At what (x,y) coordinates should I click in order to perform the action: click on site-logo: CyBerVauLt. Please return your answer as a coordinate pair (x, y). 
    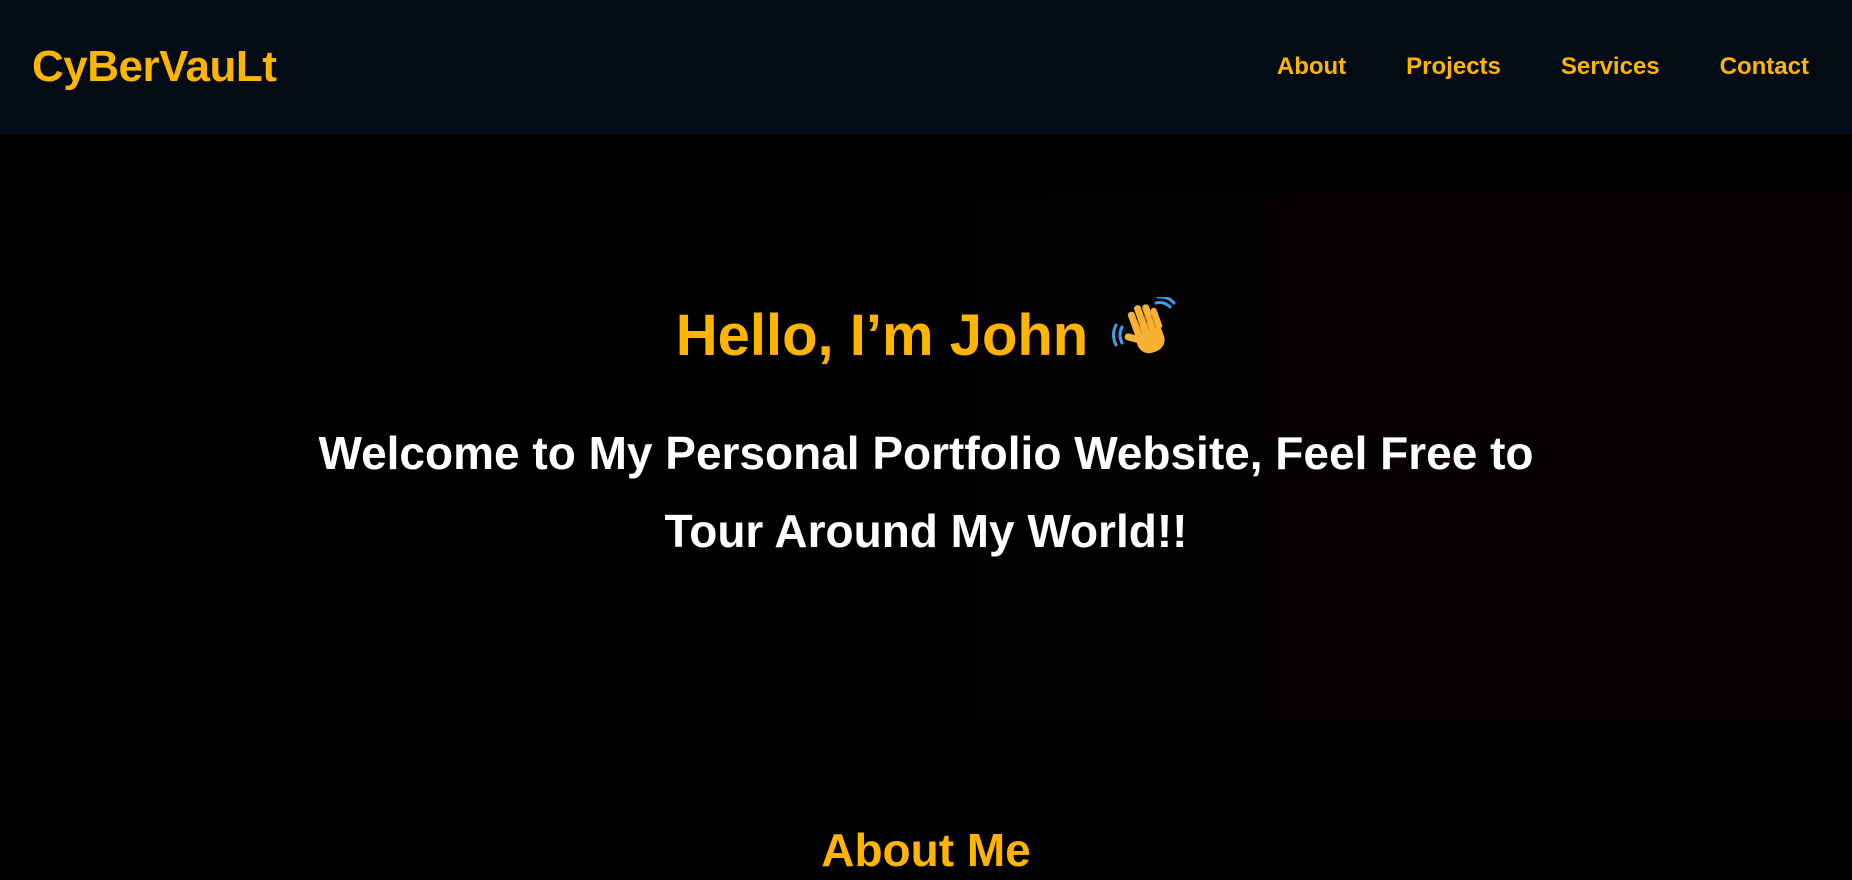
    Looking at the image, I should click on (154, 67).